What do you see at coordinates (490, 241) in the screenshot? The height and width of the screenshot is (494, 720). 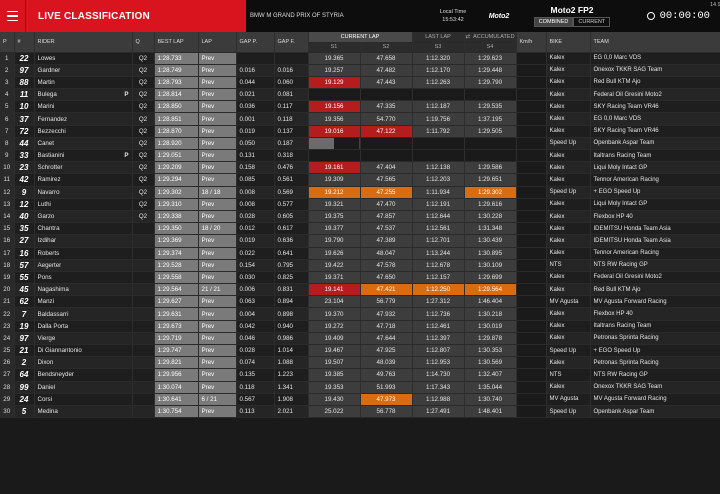 I see `sector-4: 1:30.439` at bounding box center [490, 241].